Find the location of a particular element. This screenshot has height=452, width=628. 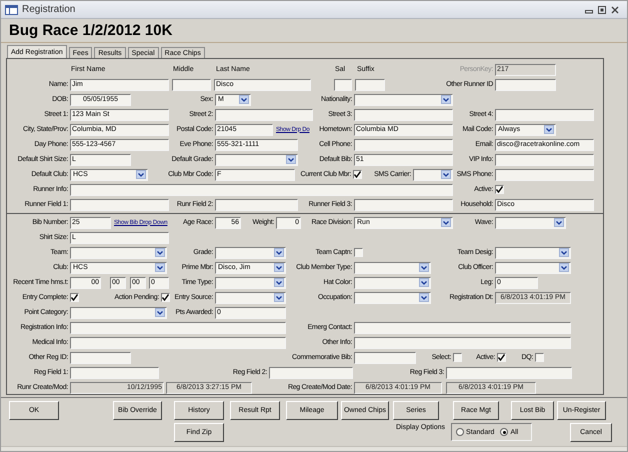

race-title: Bug Race 1/2/2012 10K is located at coordinates (90, 30).